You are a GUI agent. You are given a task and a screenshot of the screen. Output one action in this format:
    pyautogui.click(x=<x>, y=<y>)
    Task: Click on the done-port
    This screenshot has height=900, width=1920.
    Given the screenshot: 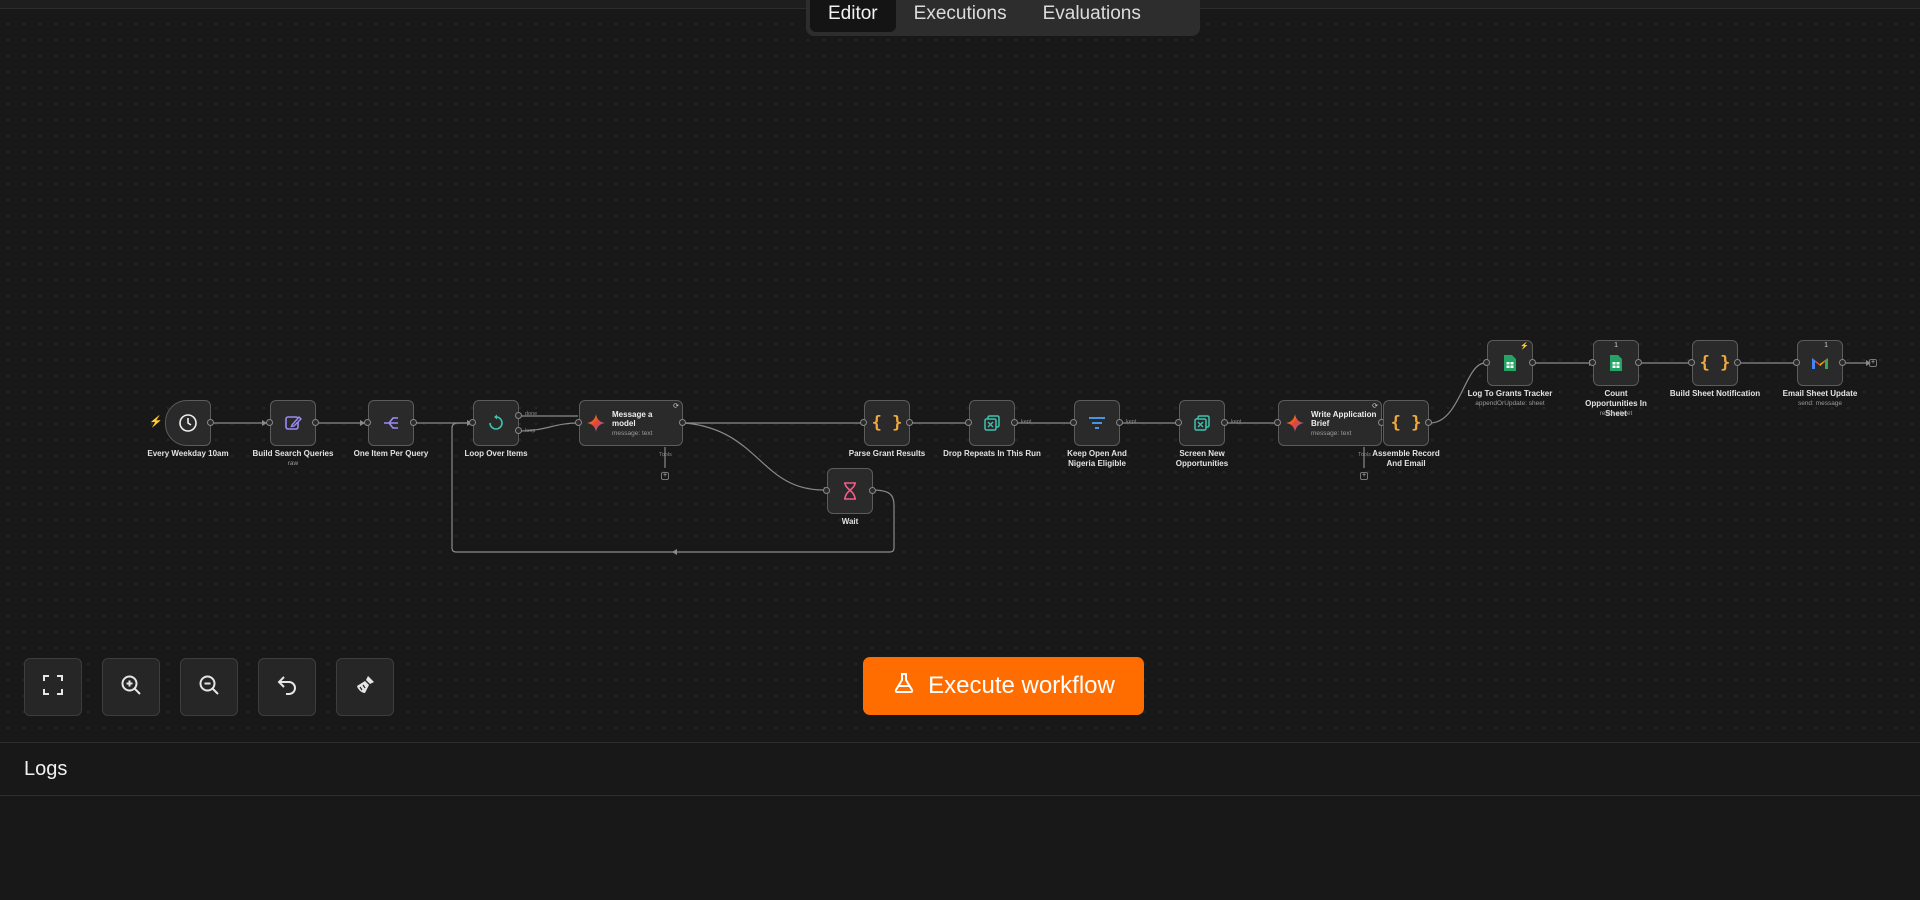 What is the action you would take?
    pyautogui.click(x=518, y=415)
    